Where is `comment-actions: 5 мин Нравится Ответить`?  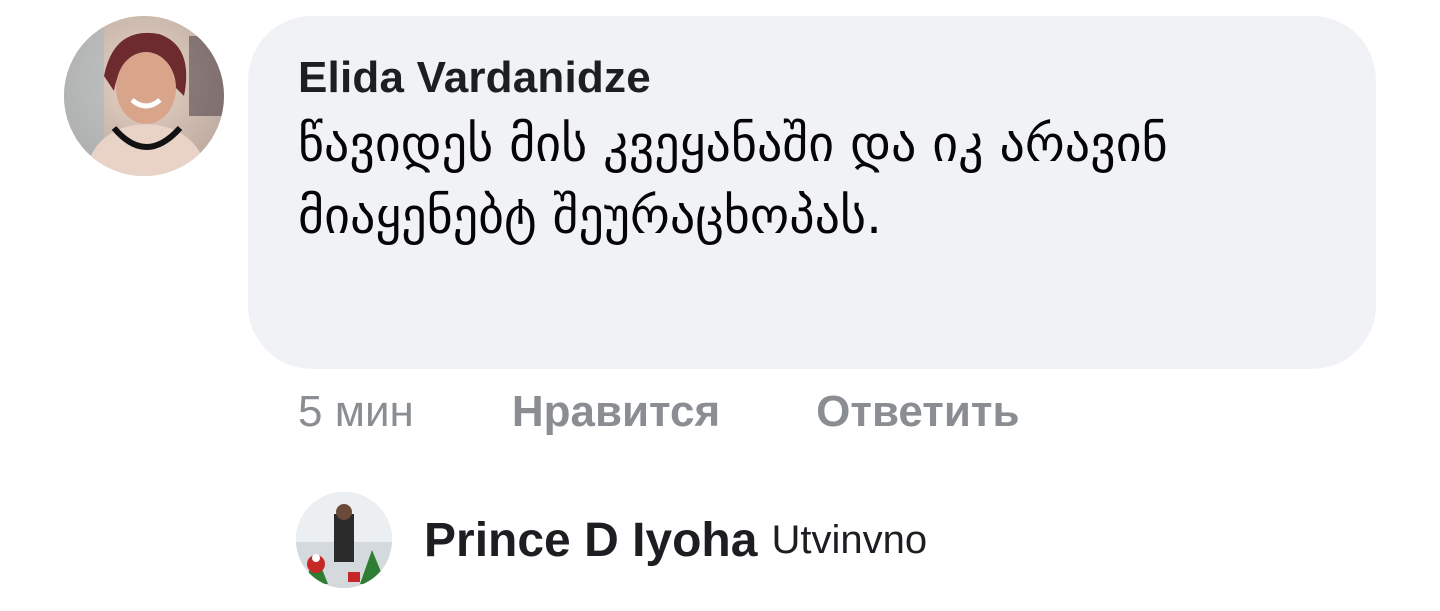
comment-actions: 5 мин Нравится Ответить is located at coordinates (659, 412).